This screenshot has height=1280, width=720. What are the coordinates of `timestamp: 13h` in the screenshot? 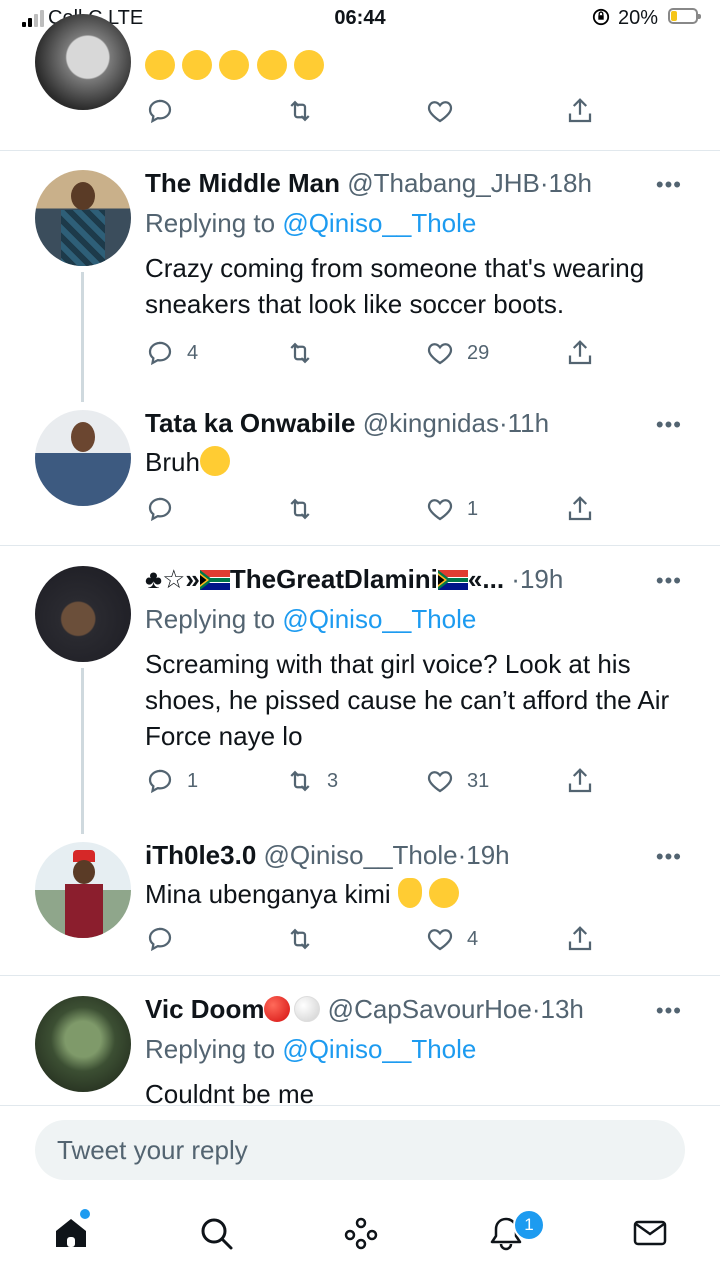 It's located at (562, 1009).